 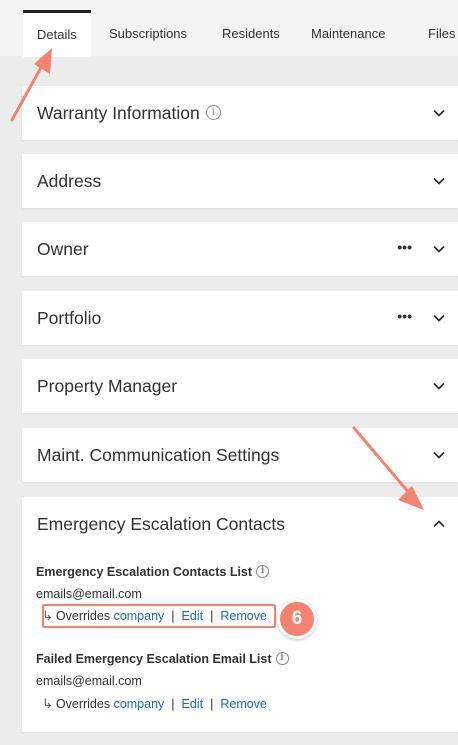 What do you see at coordinates (161, 524) in the screenshot?
I see `panel-title: Emergency Escalation Contacts` at bounding box center [161, 524].